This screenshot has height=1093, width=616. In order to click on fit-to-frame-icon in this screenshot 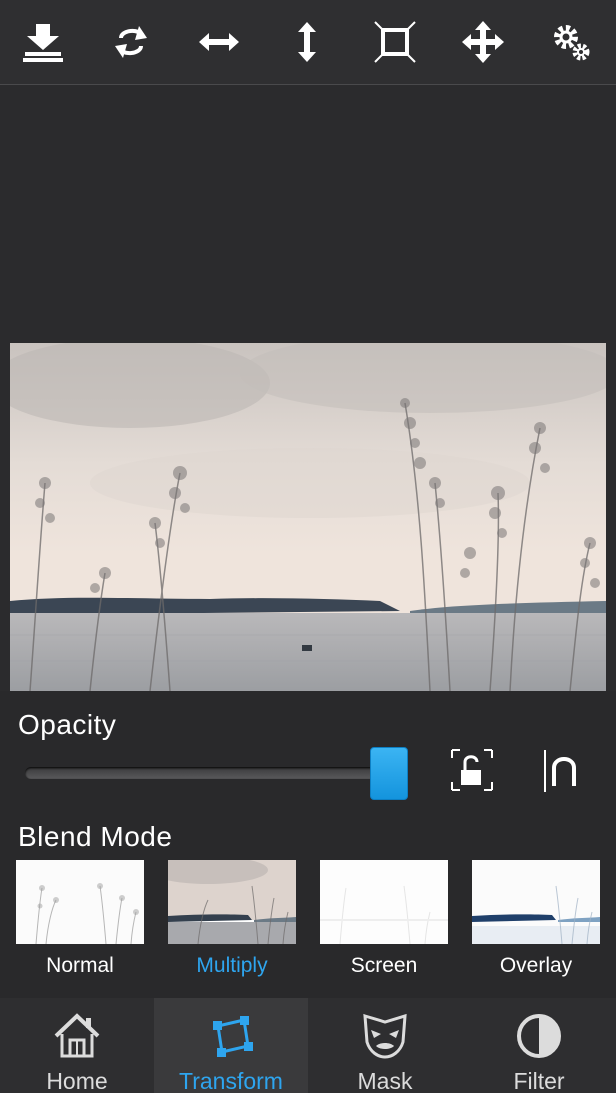, I will do `click(395, 42)`.